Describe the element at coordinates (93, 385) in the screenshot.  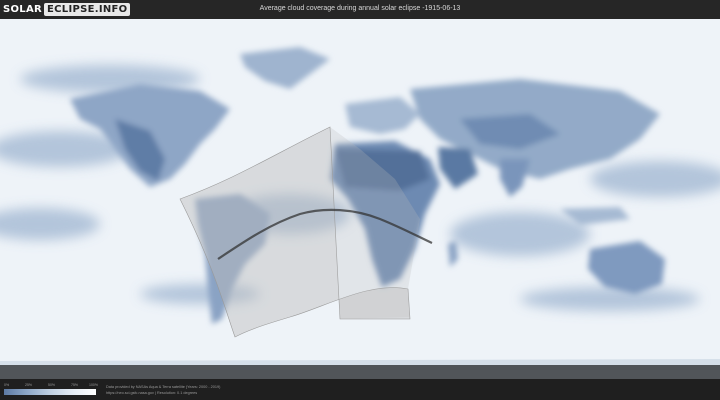
I see `legend-tick: 100%` at that location.